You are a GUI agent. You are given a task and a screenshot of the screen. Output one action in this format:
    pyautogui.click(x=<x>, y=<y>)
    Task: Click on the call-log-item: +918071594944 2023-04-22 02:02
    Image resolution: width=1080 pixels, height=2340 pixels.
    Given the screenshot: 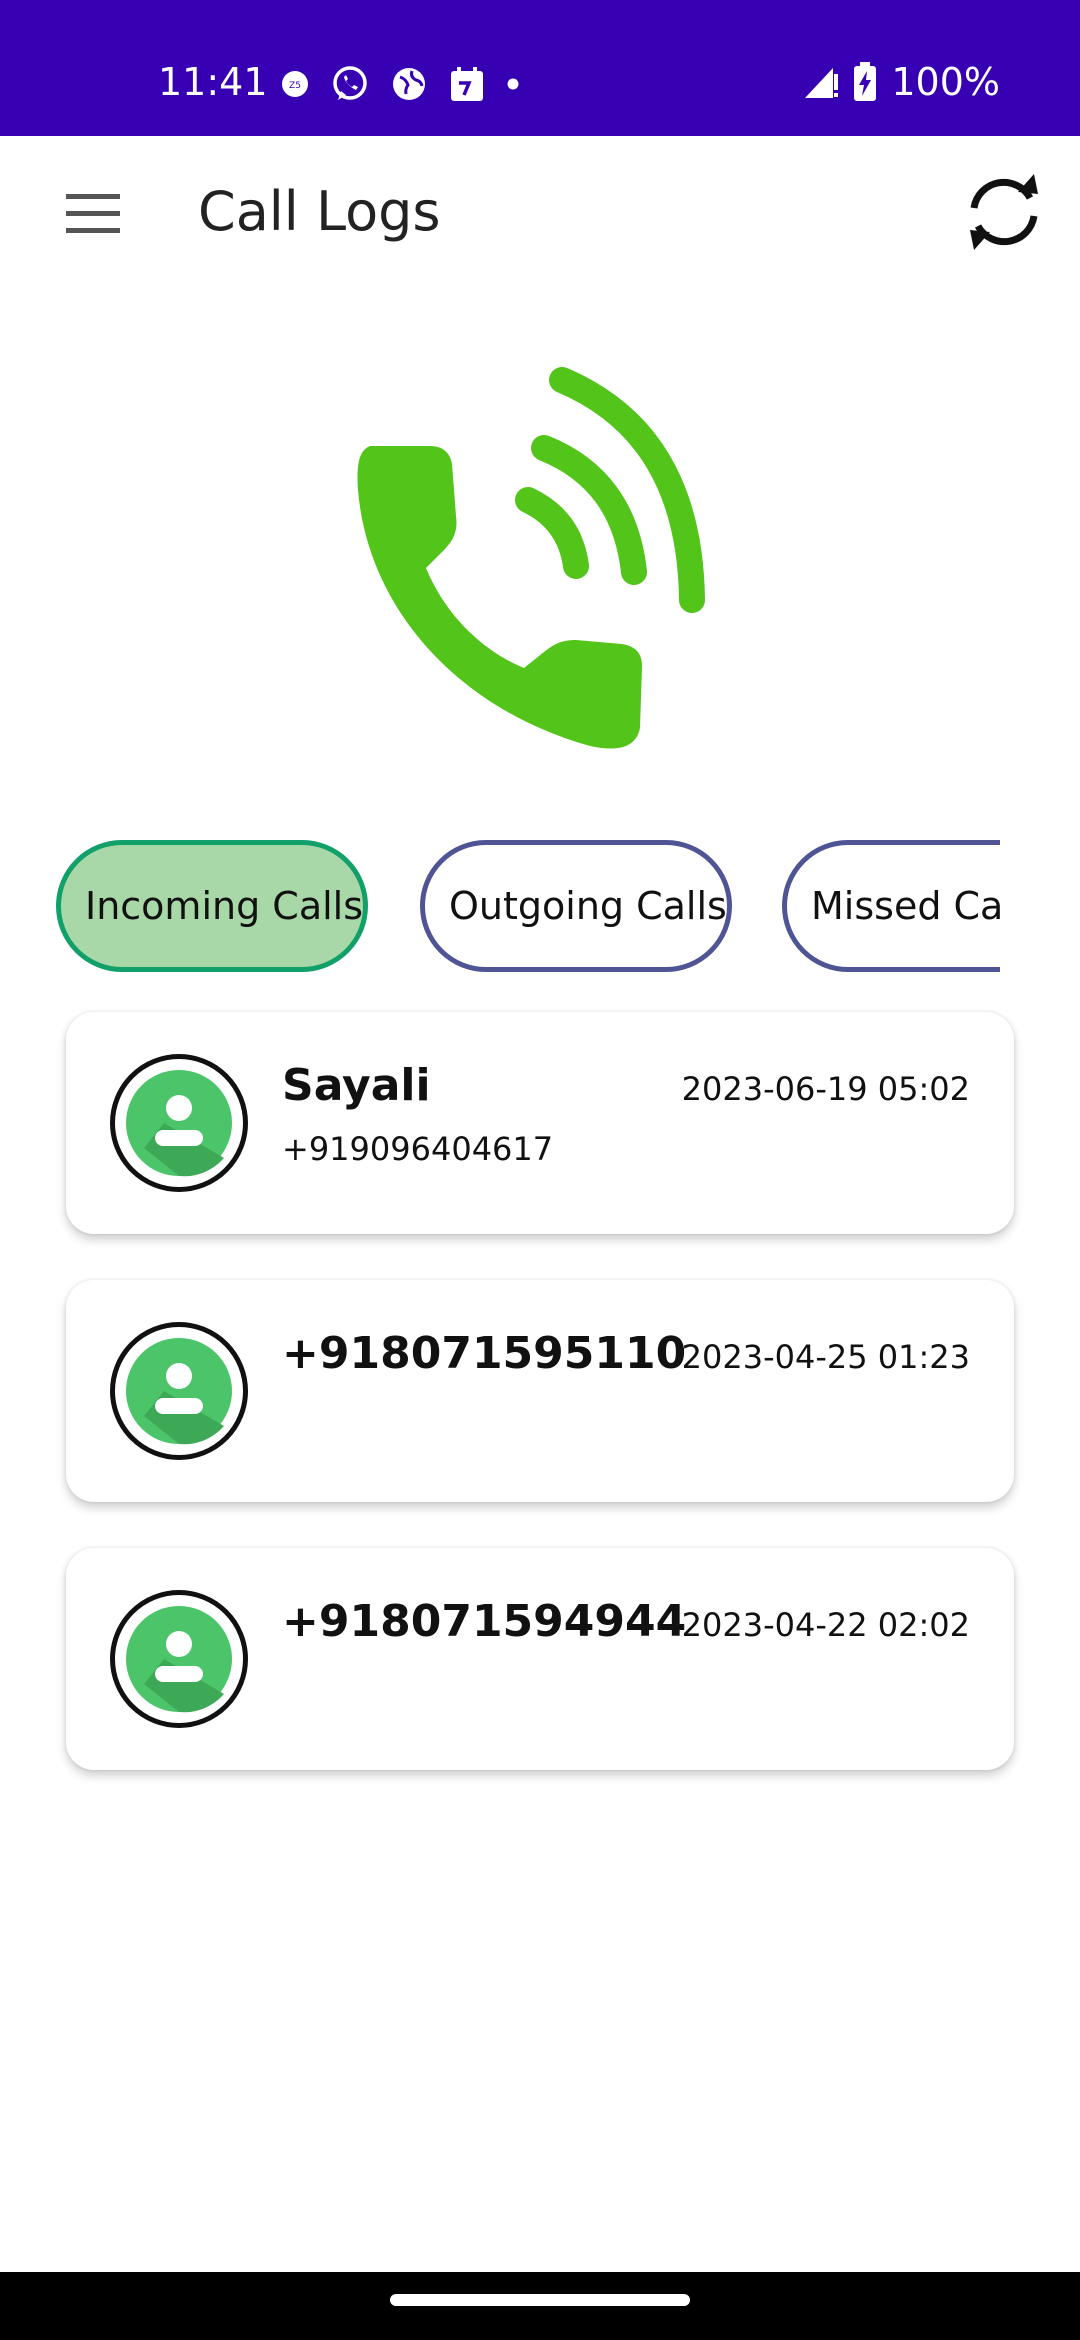 What is the action you would take?
    pyautogui.click(x=540, y=1659)
    